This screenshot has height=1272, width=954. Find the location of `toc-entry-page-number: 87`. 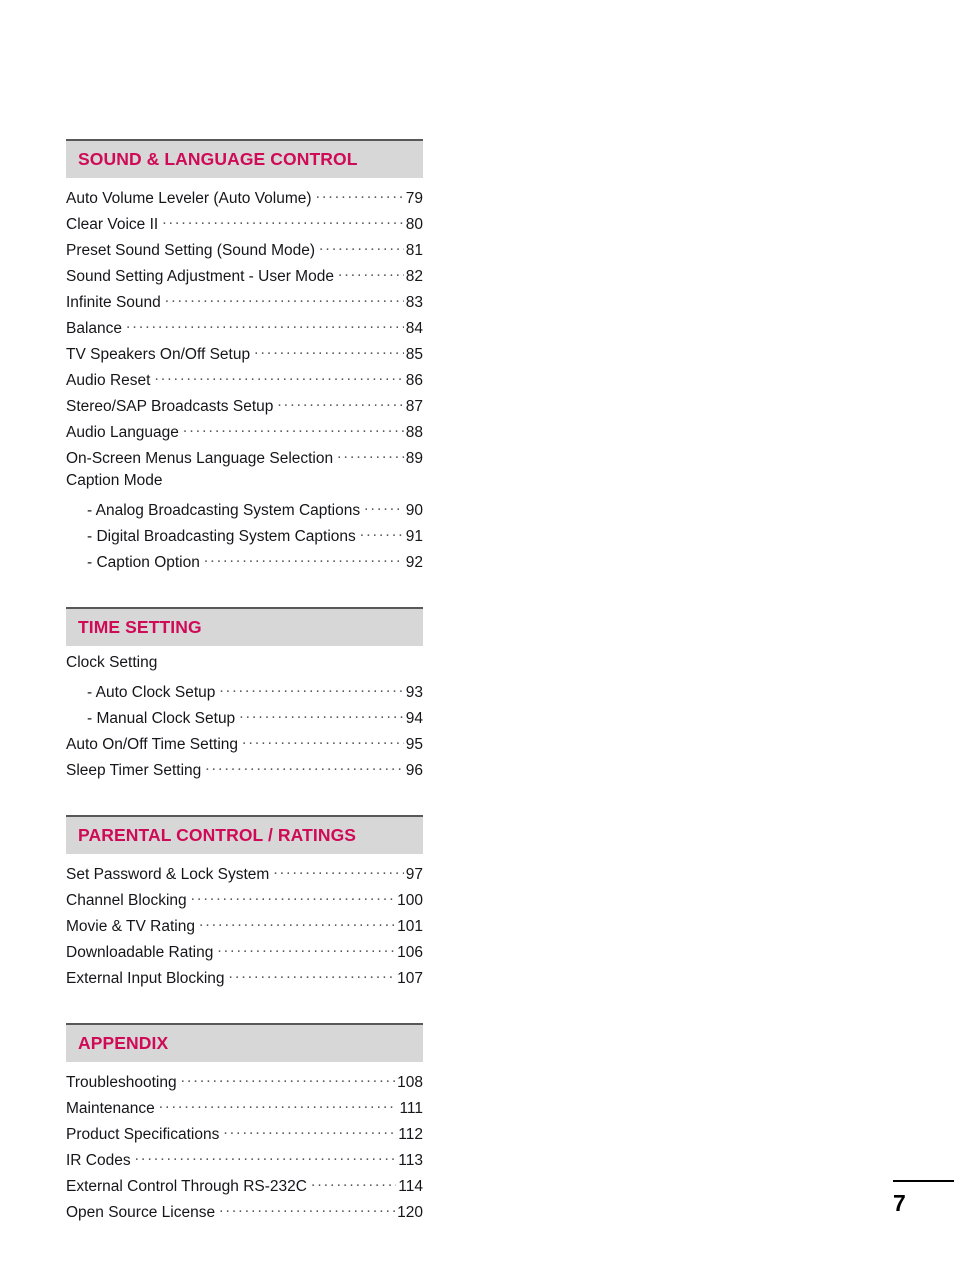

toc-entry-page-number: 87 is located at coordinates (414, 406).